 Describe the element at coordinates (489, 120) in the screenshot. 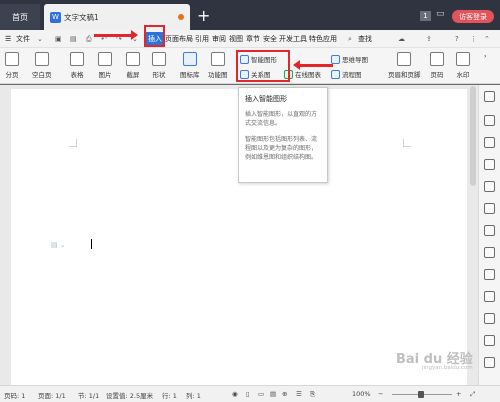

I see `pen-icon` at that location.